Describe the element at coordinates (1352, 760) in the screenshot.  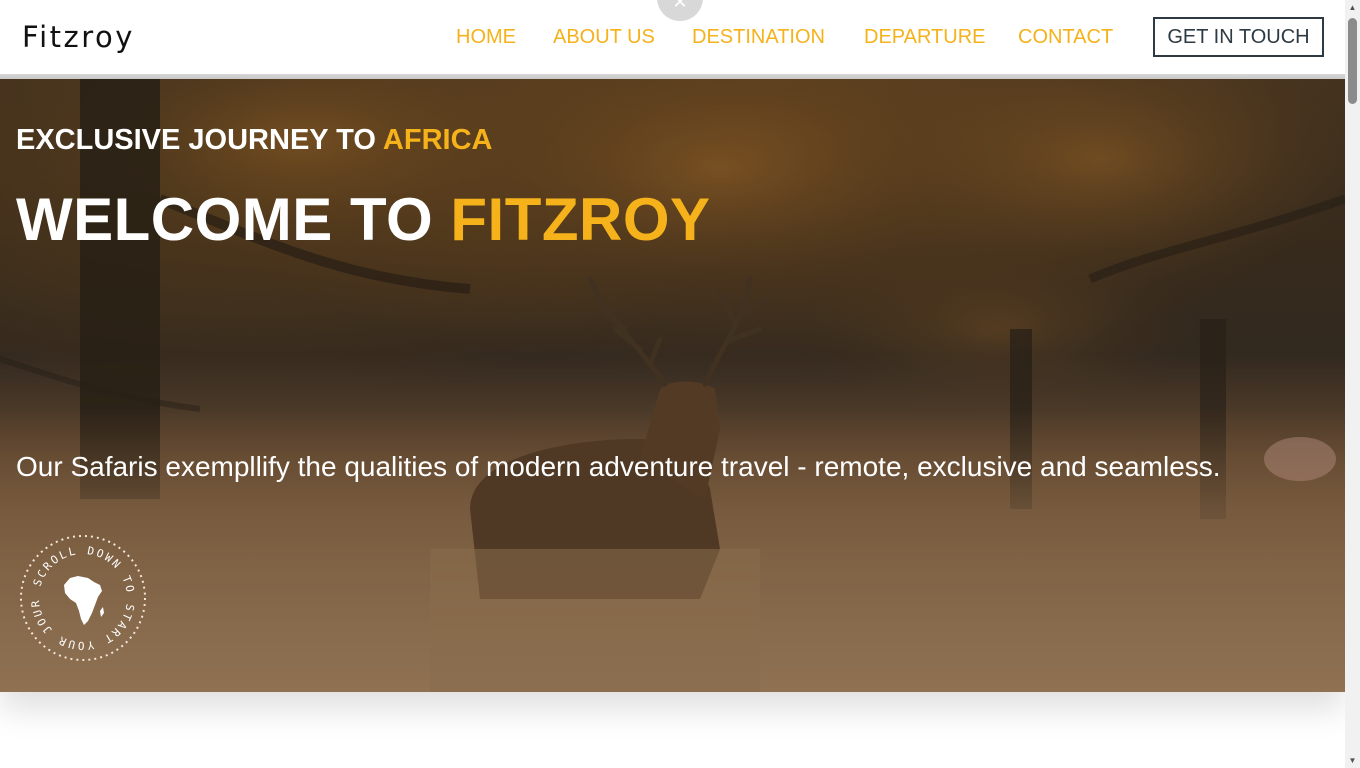
I see `scroll-down-icon: ▼` at that location.